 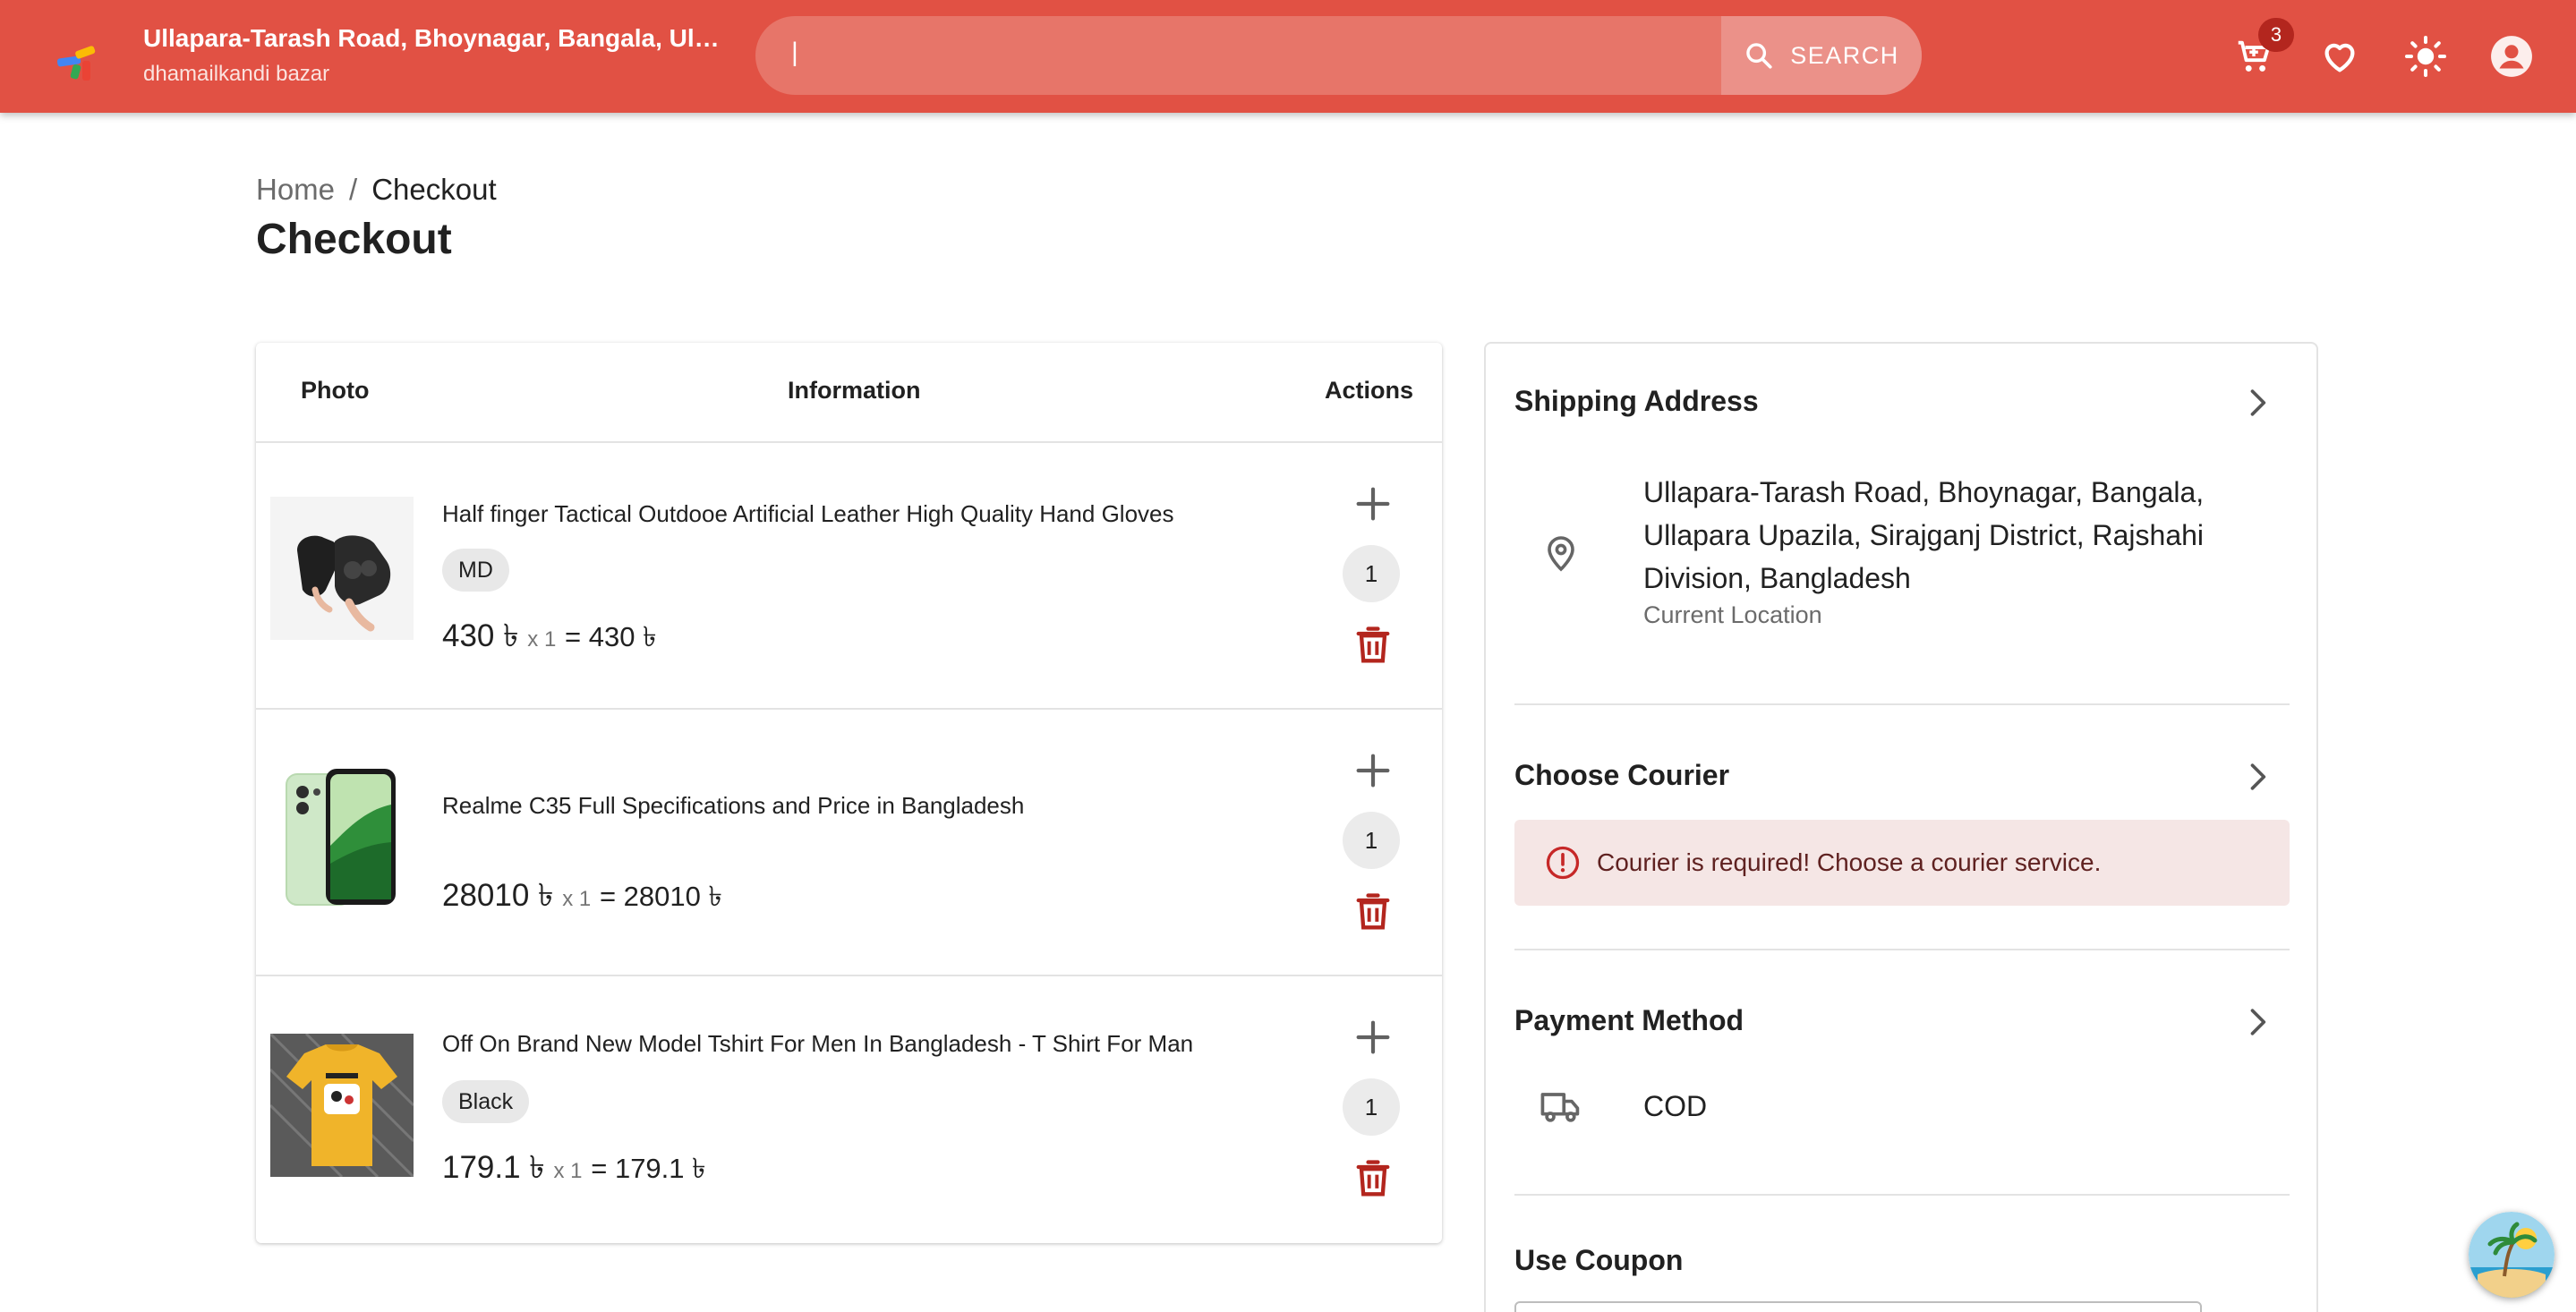 I want to click on column-header-actions: Actions, so click(x=1369, y=390).